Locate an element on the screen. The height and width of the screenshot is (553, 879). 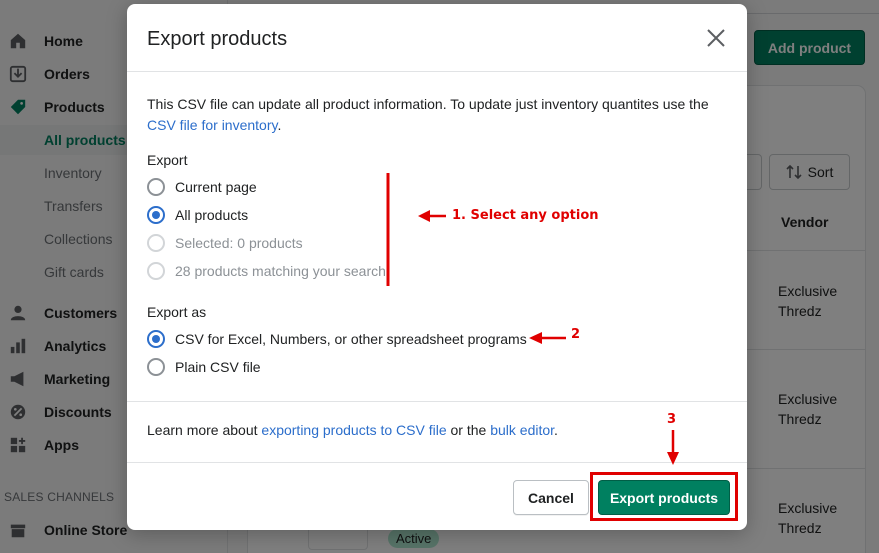
export-as-label: Export as is located at coordinates (177, 312).